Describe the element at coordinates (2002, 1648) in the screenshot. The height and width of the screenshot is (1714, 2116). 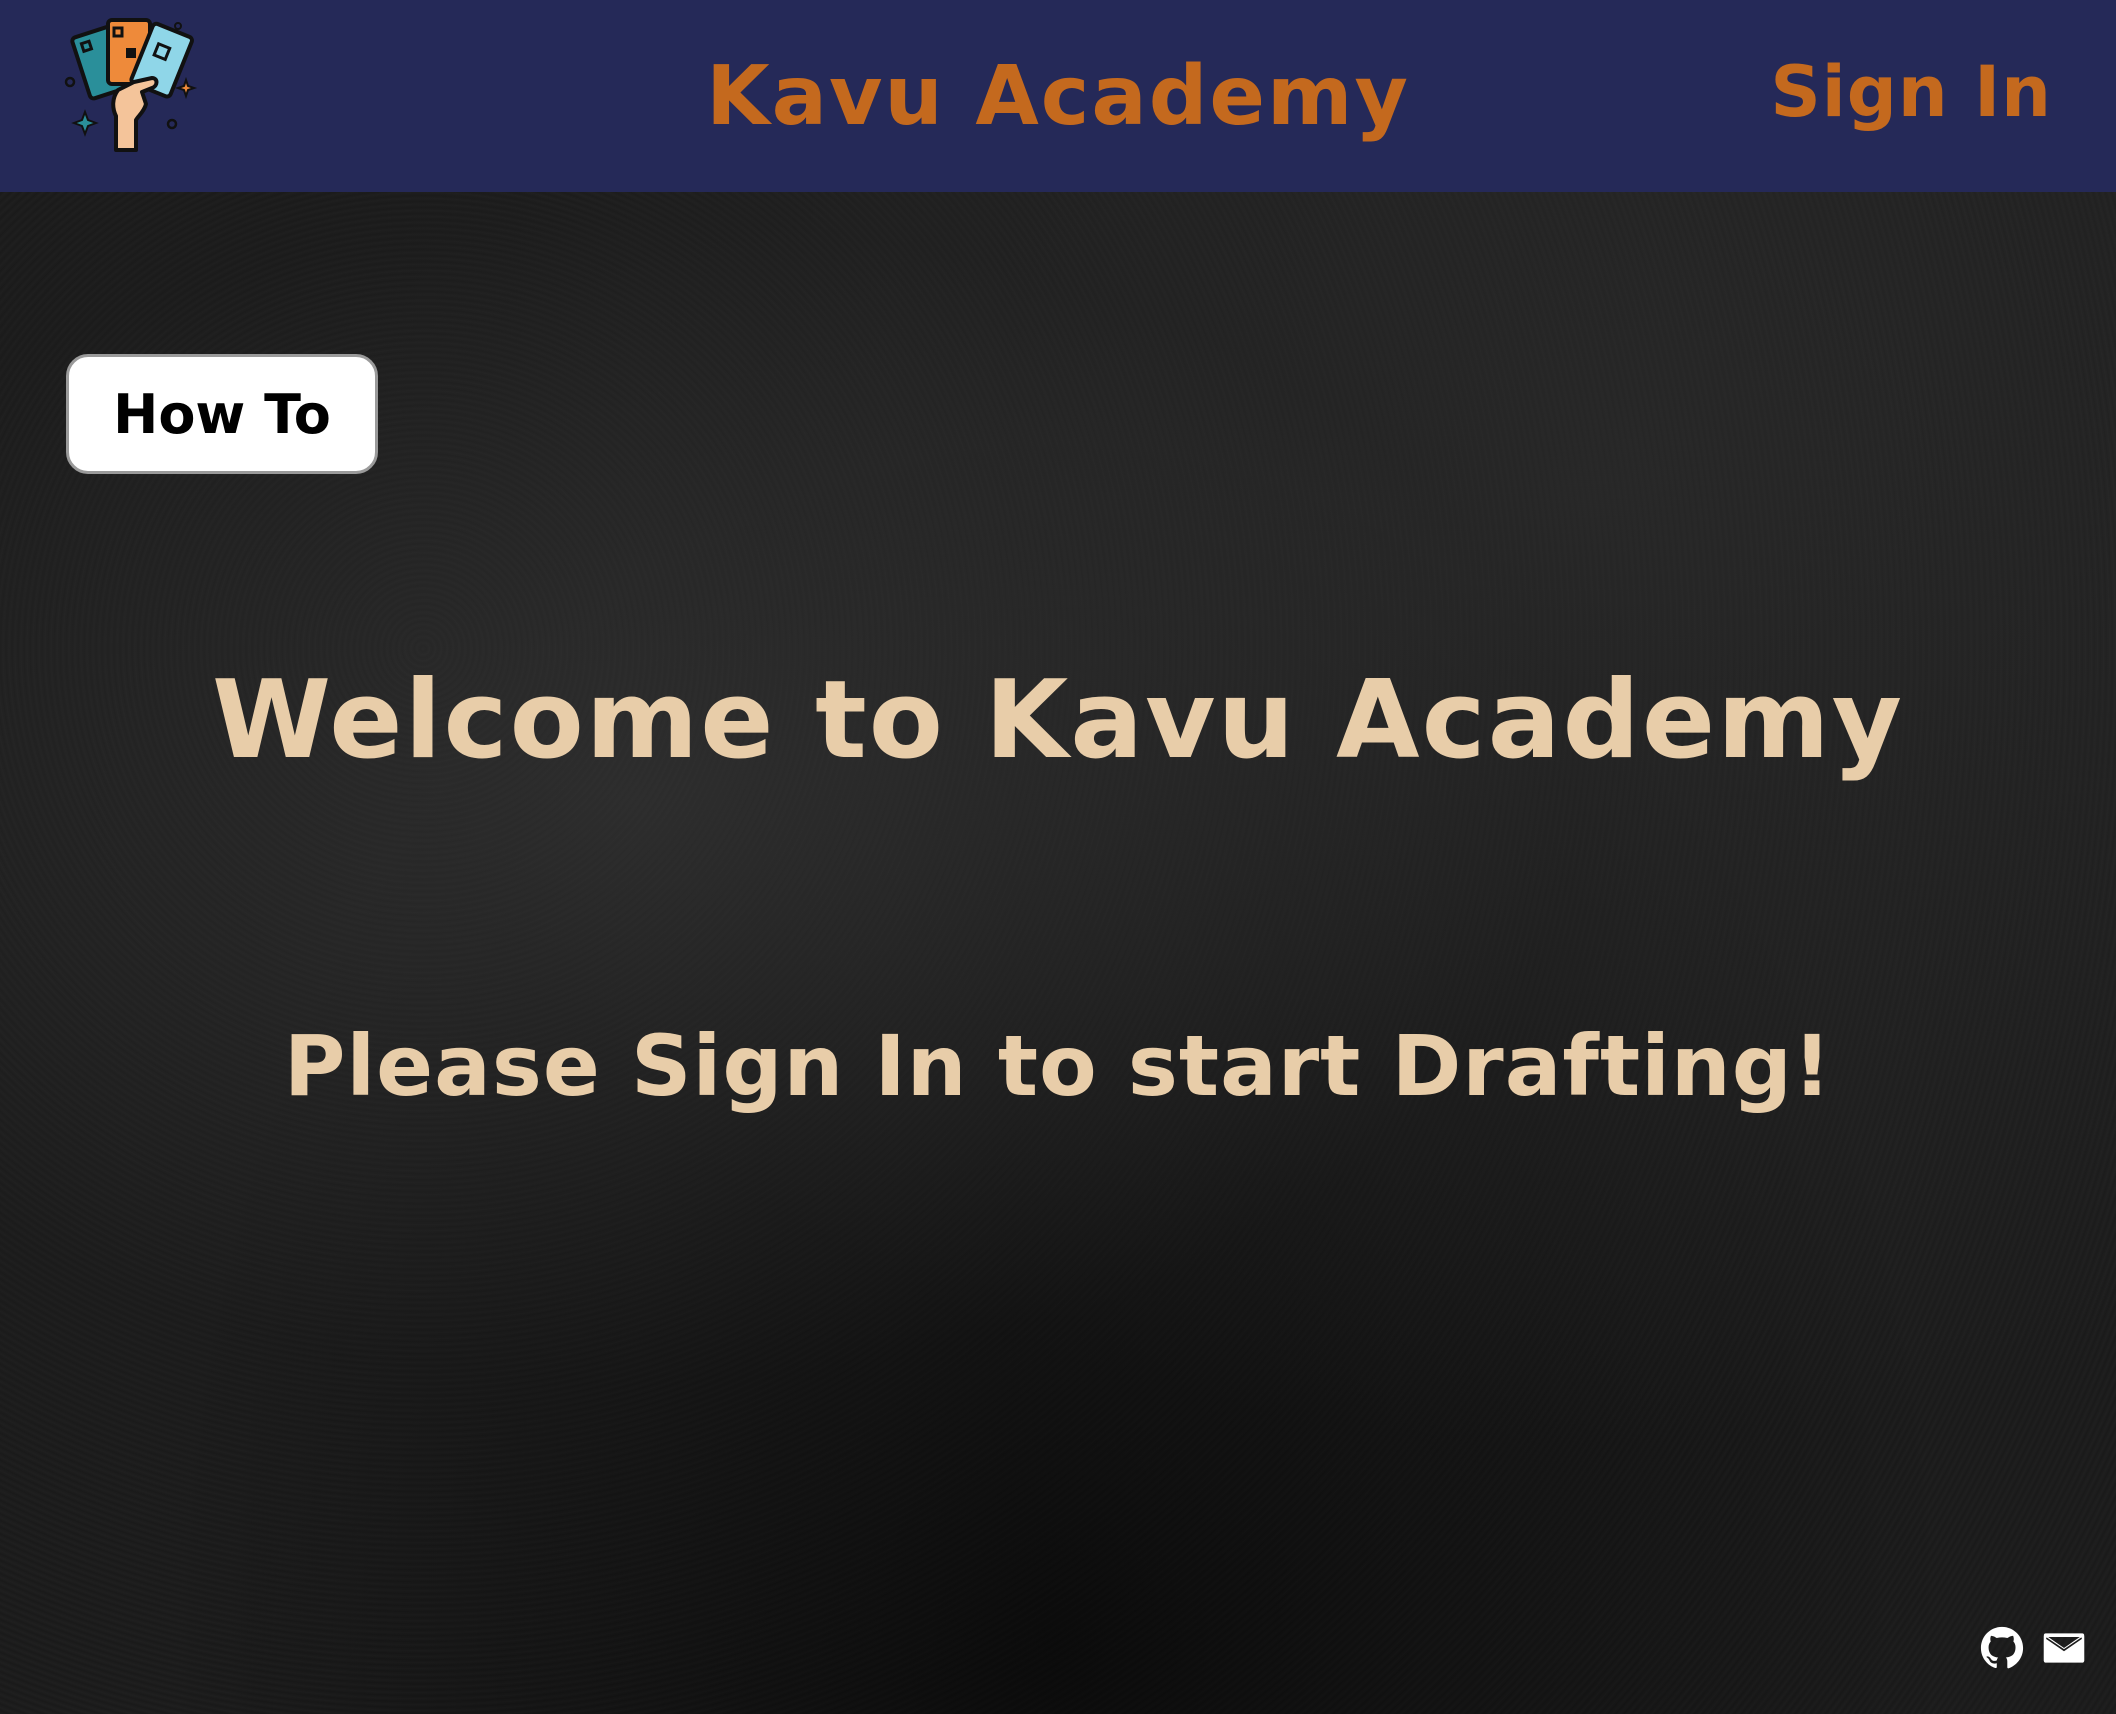
I see `github-icon` at that location.